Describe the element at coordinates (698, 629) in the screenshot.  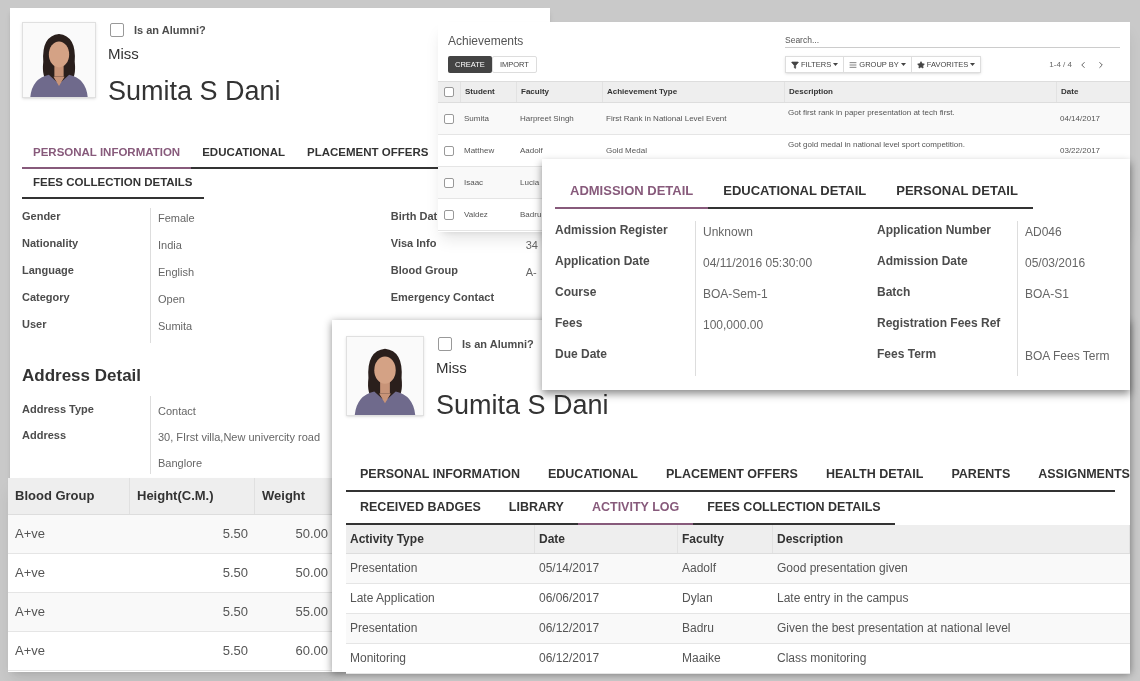
I see `table-cell-text: Badru` at that location.